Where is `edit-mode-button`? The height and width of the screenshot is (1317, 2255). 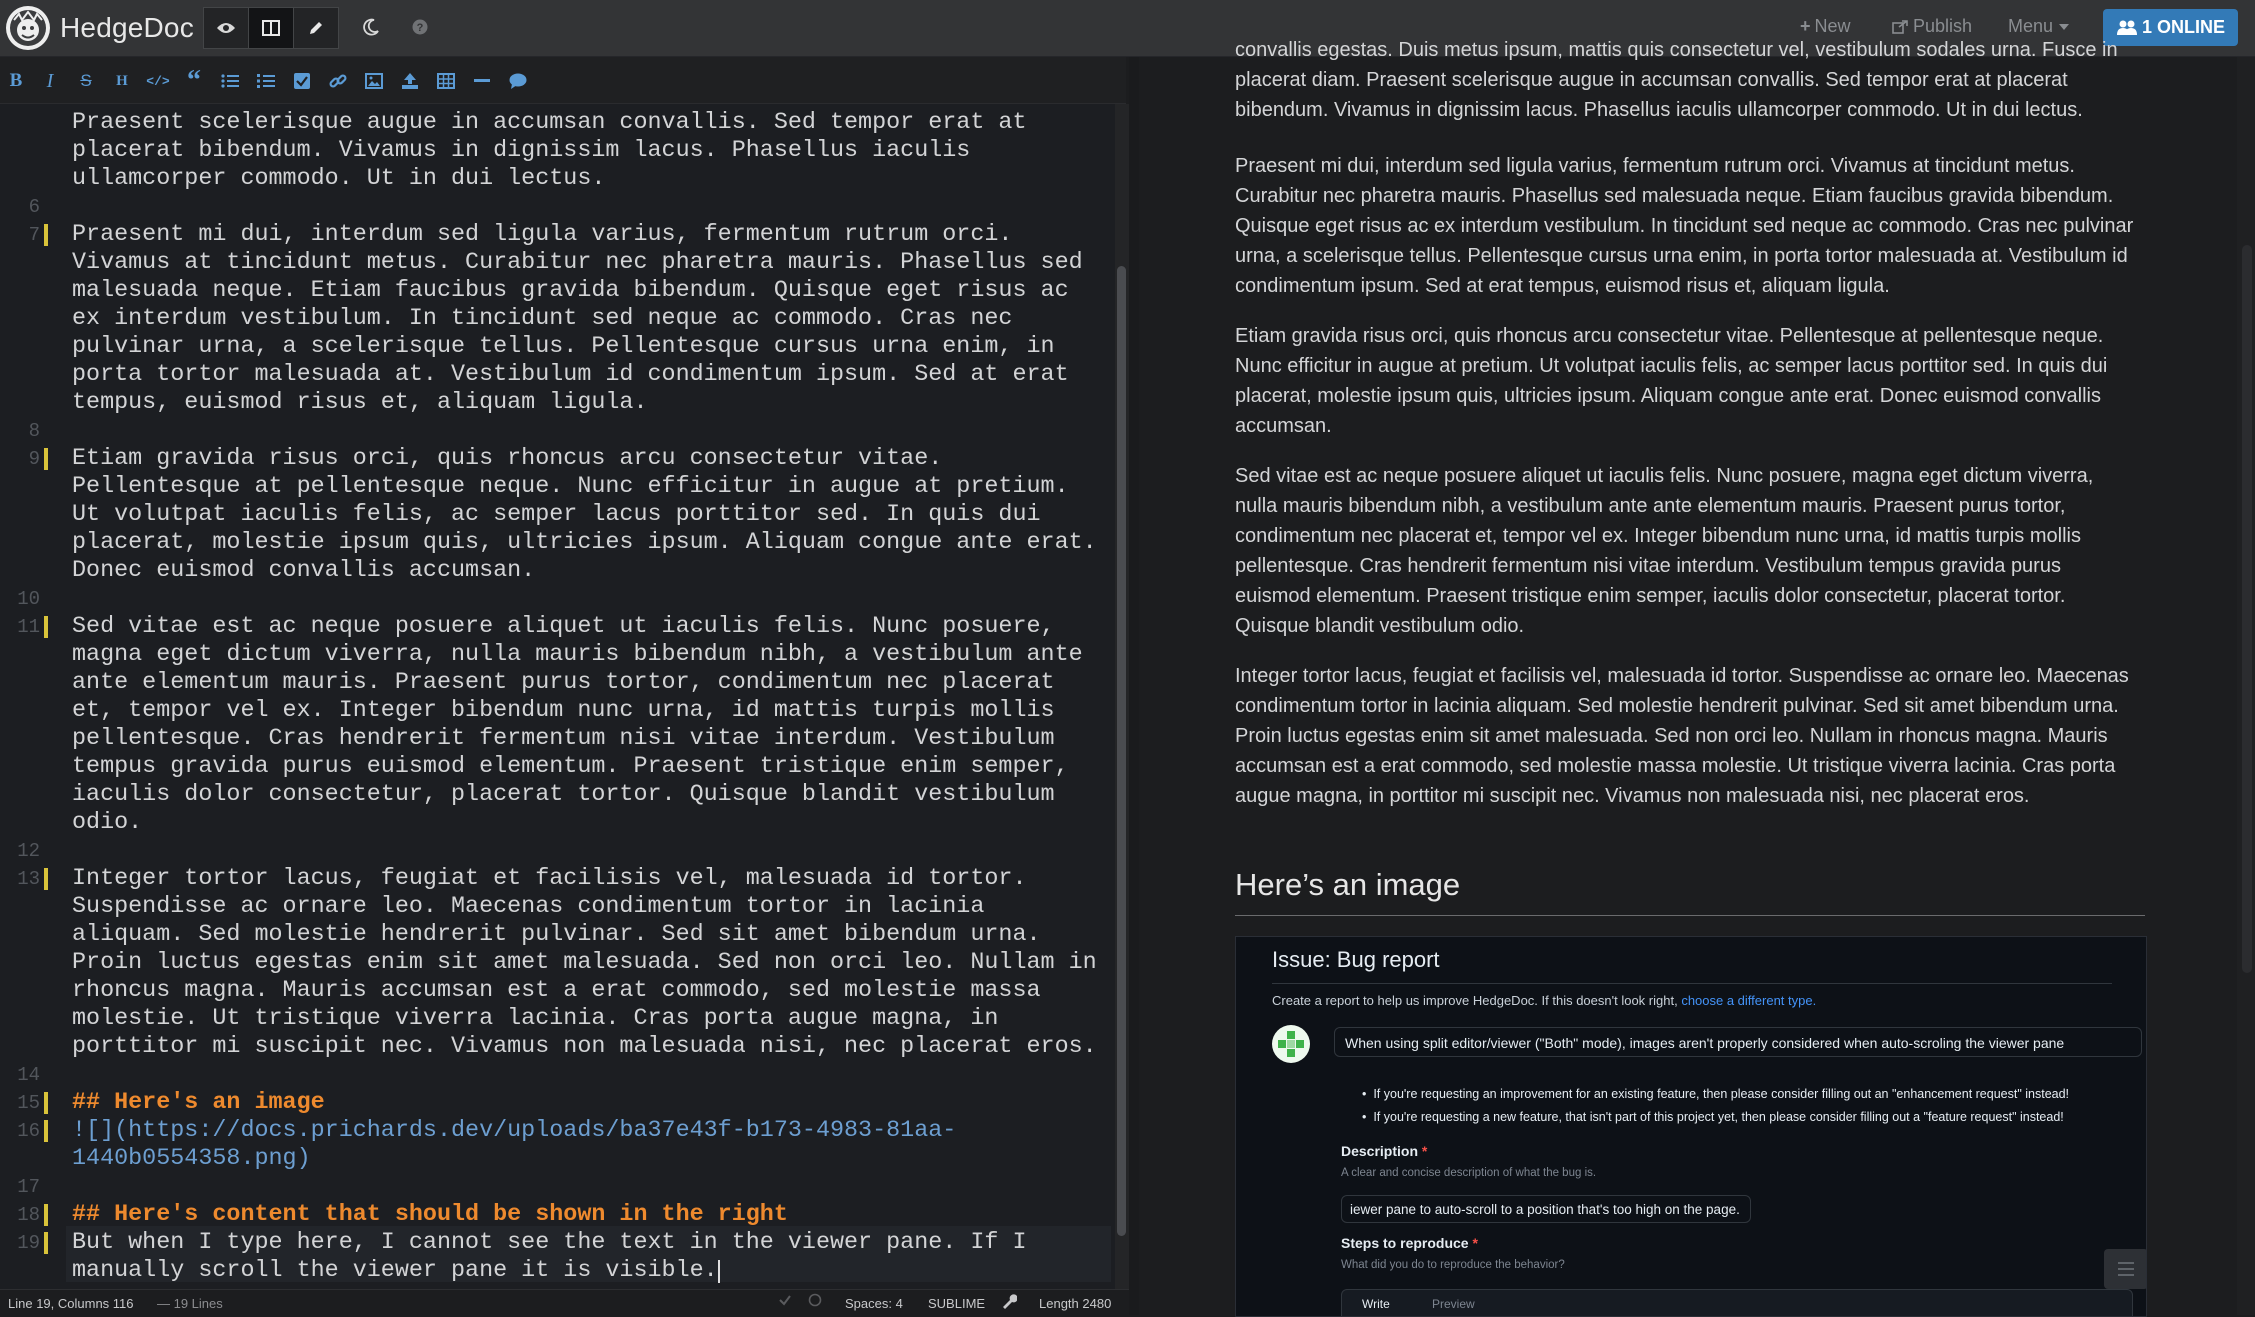
edit-mode-button is located at coordinates (316, 28).